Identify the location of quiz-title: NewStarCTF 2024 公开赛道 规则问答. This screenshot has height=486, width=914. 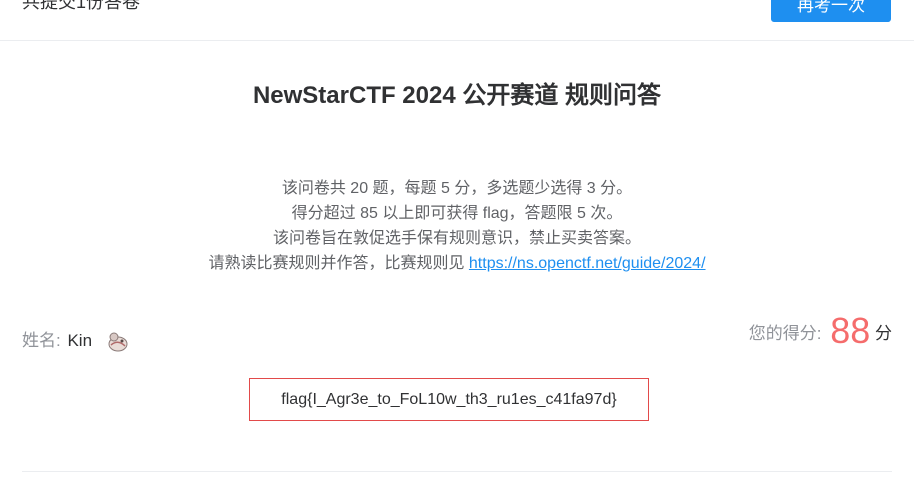
(457, 95).